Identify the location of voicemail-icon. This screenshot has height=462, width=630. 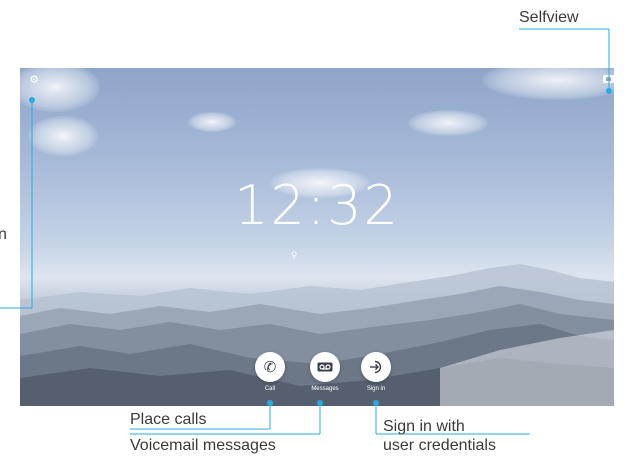
(325, 367).